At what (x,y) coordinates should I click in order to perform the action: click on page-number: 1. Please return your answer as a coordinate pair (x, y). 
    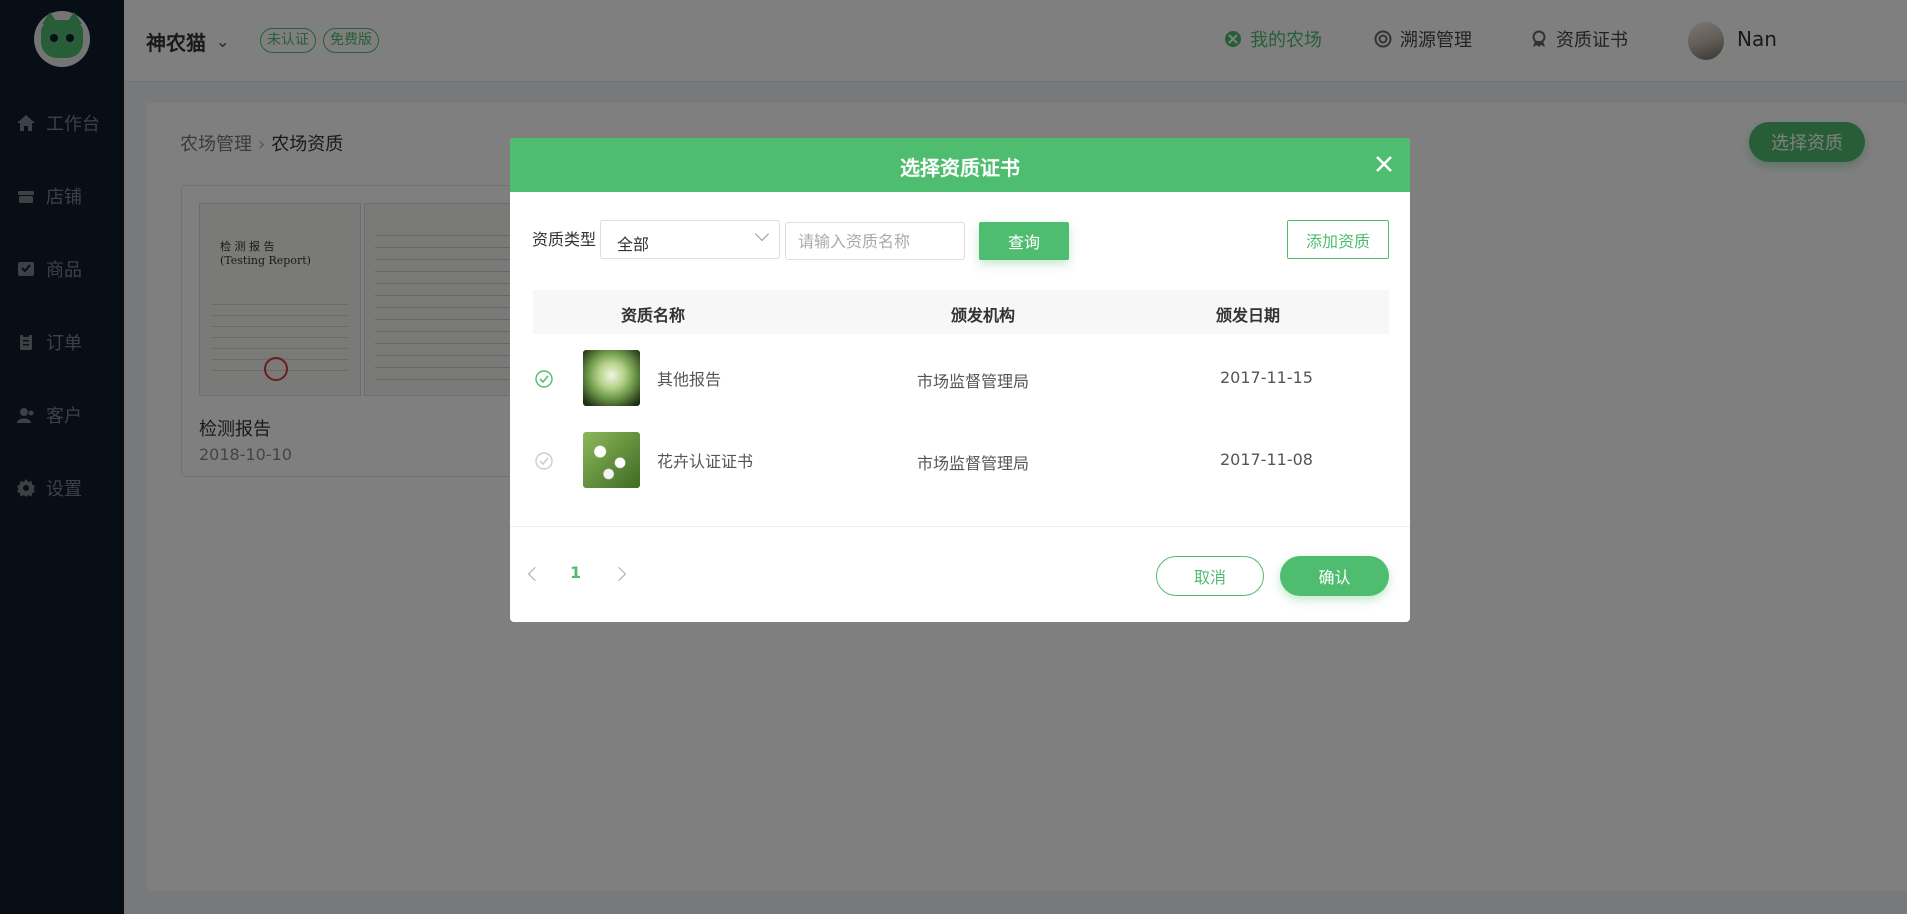
    Looking at the image, I should click on (575, 572).